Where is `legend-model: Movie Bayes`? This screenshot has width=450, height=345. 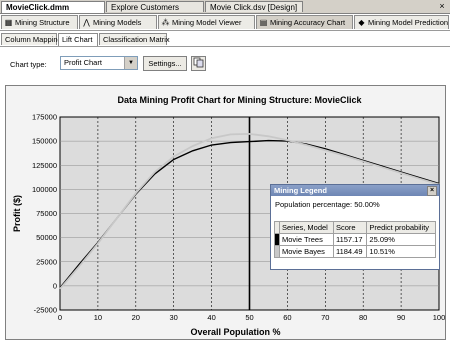 legend-model: Movie Bayes is located at coordinates (306, 251).